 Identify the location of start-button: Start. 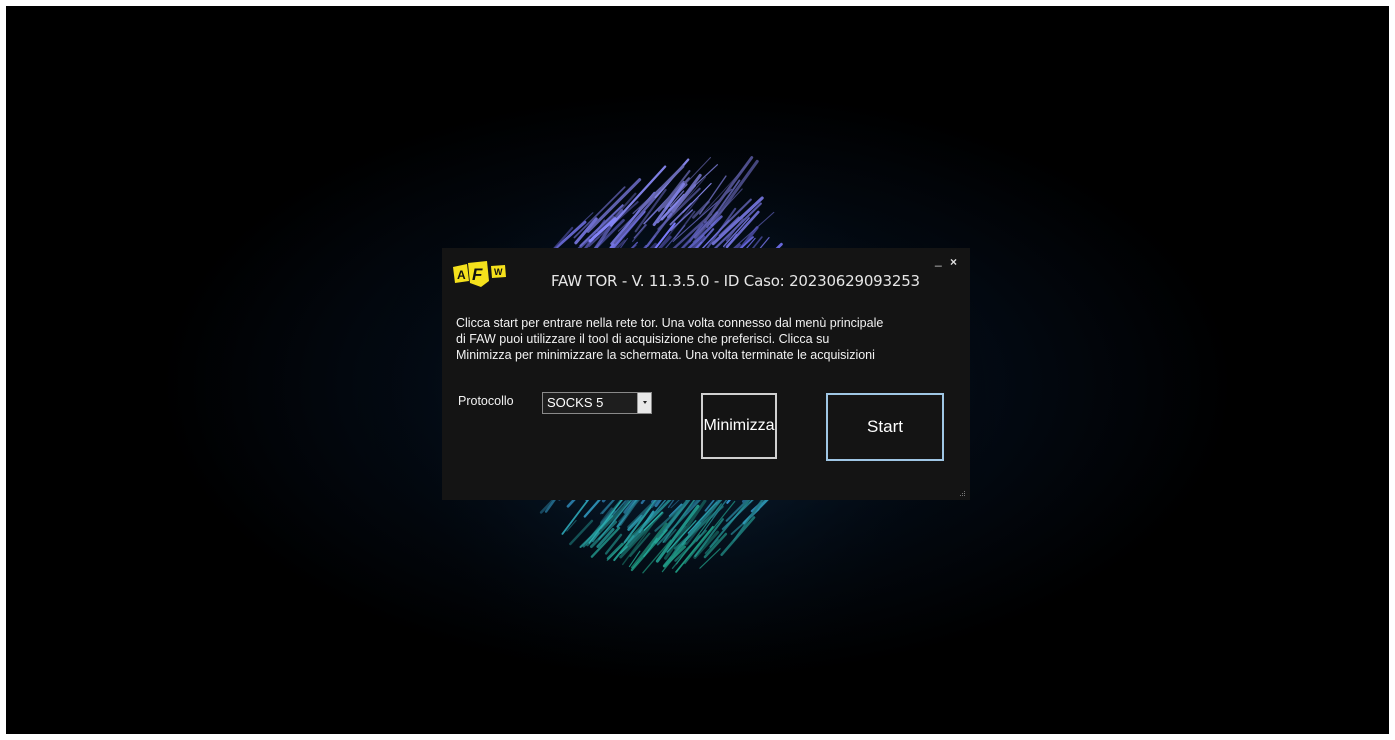
(885, 427).